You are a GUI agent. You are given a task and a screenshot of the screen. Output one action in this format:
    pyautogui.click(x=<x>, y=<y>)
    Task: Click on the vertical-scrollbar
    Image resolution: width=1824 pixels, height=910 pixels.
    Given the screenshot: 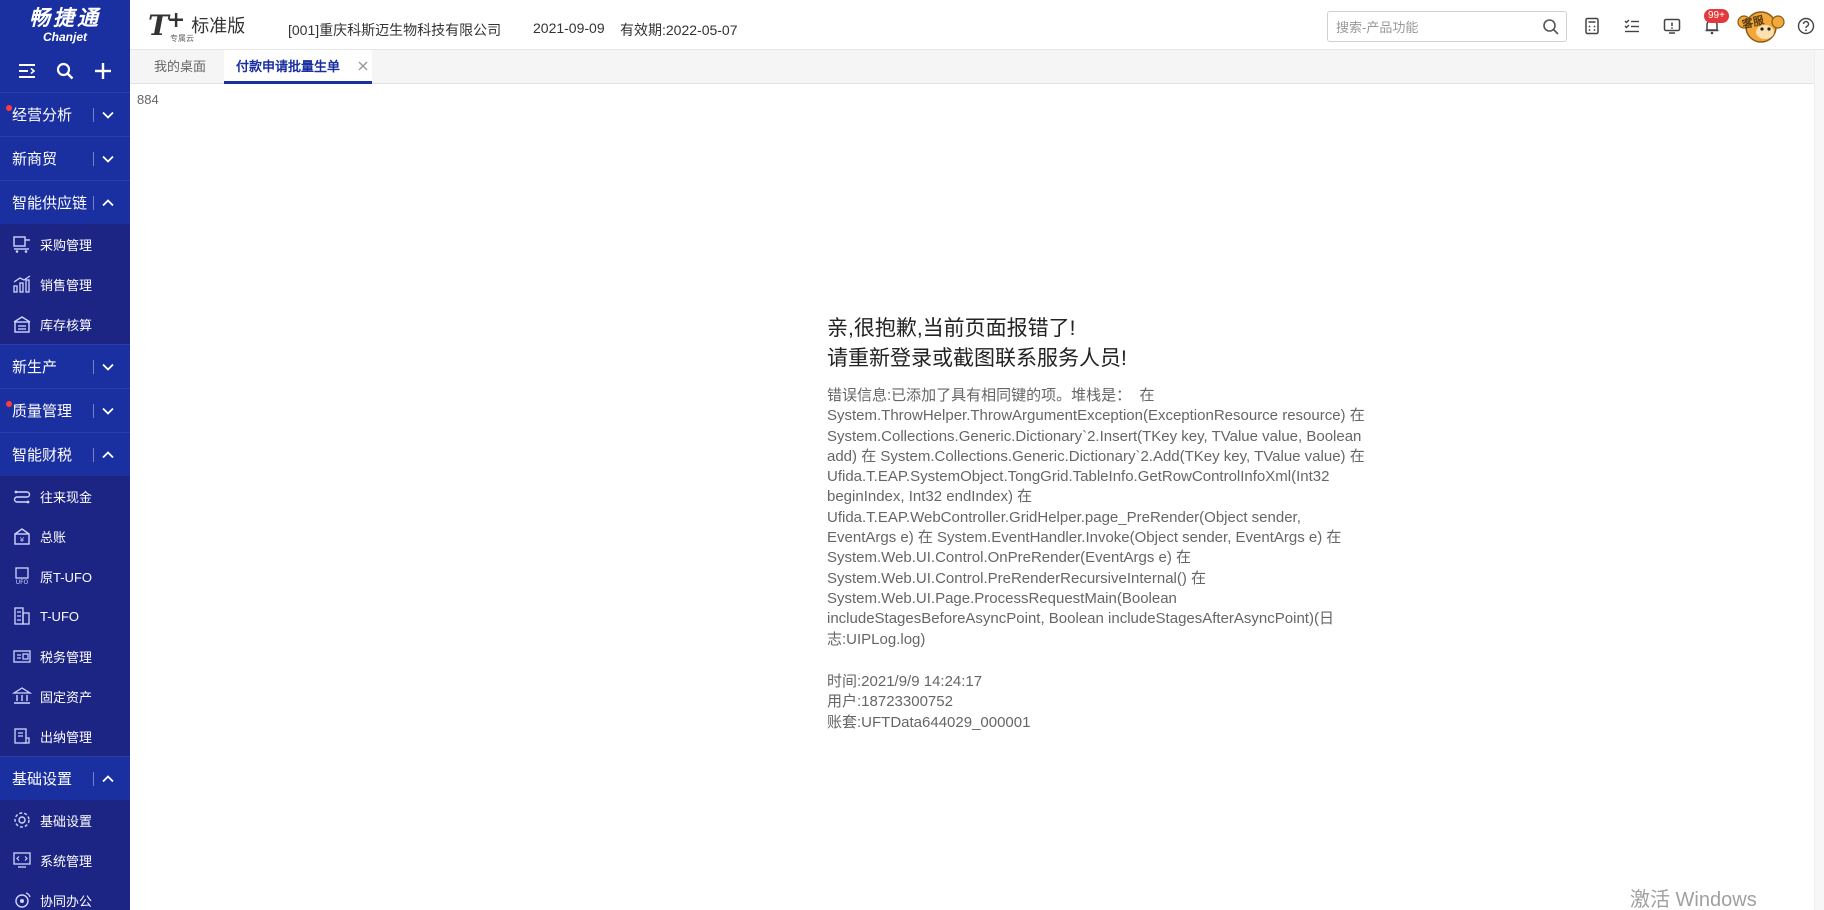 What is the action you would take?
    pyautogui.click(x=1819, y=480)
    